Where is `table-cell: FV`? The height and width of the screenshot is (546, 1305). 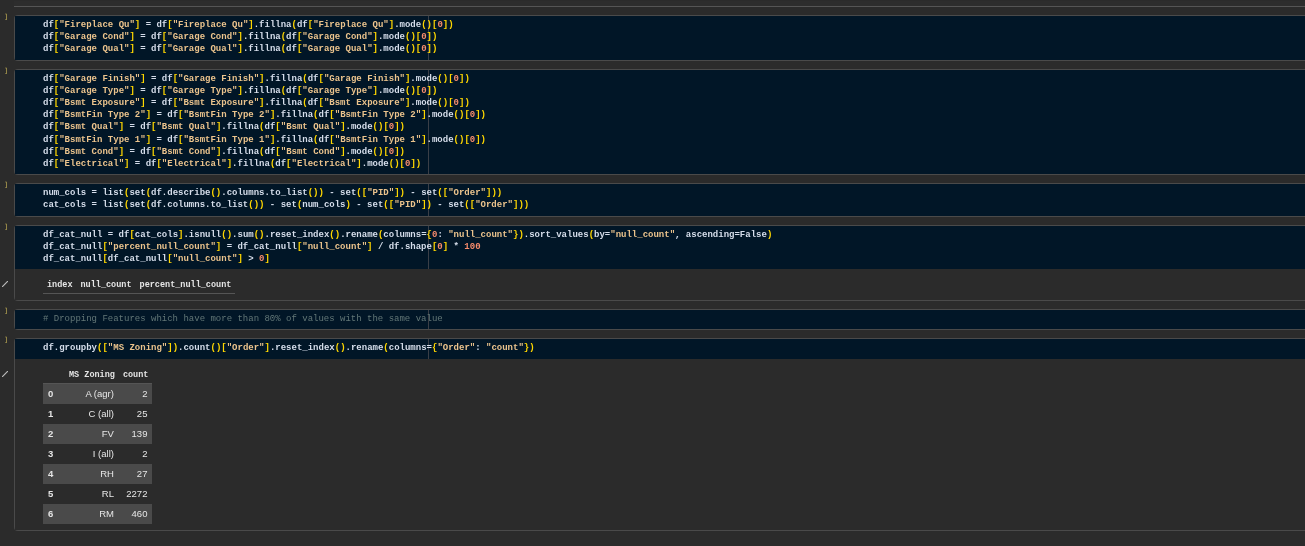
table-cell: FV is located at coordinates (92, 433).